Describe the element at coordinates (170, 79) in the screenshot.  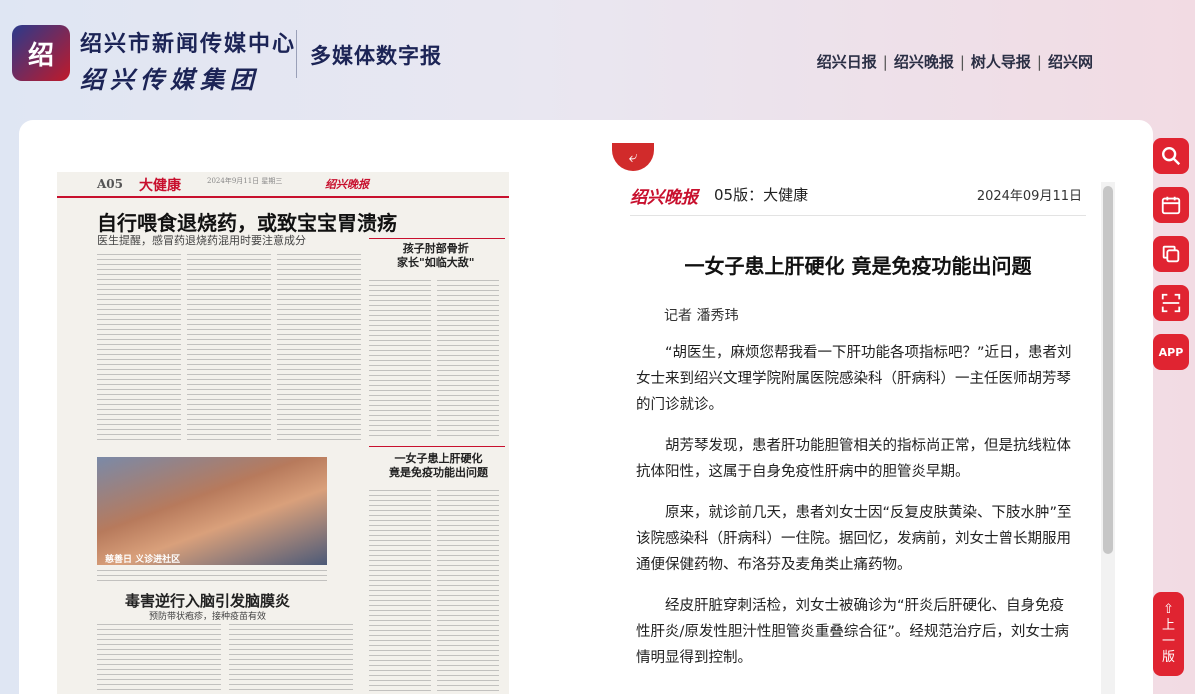
I see `logo-line2: 绍兴传媒集团` at that location.